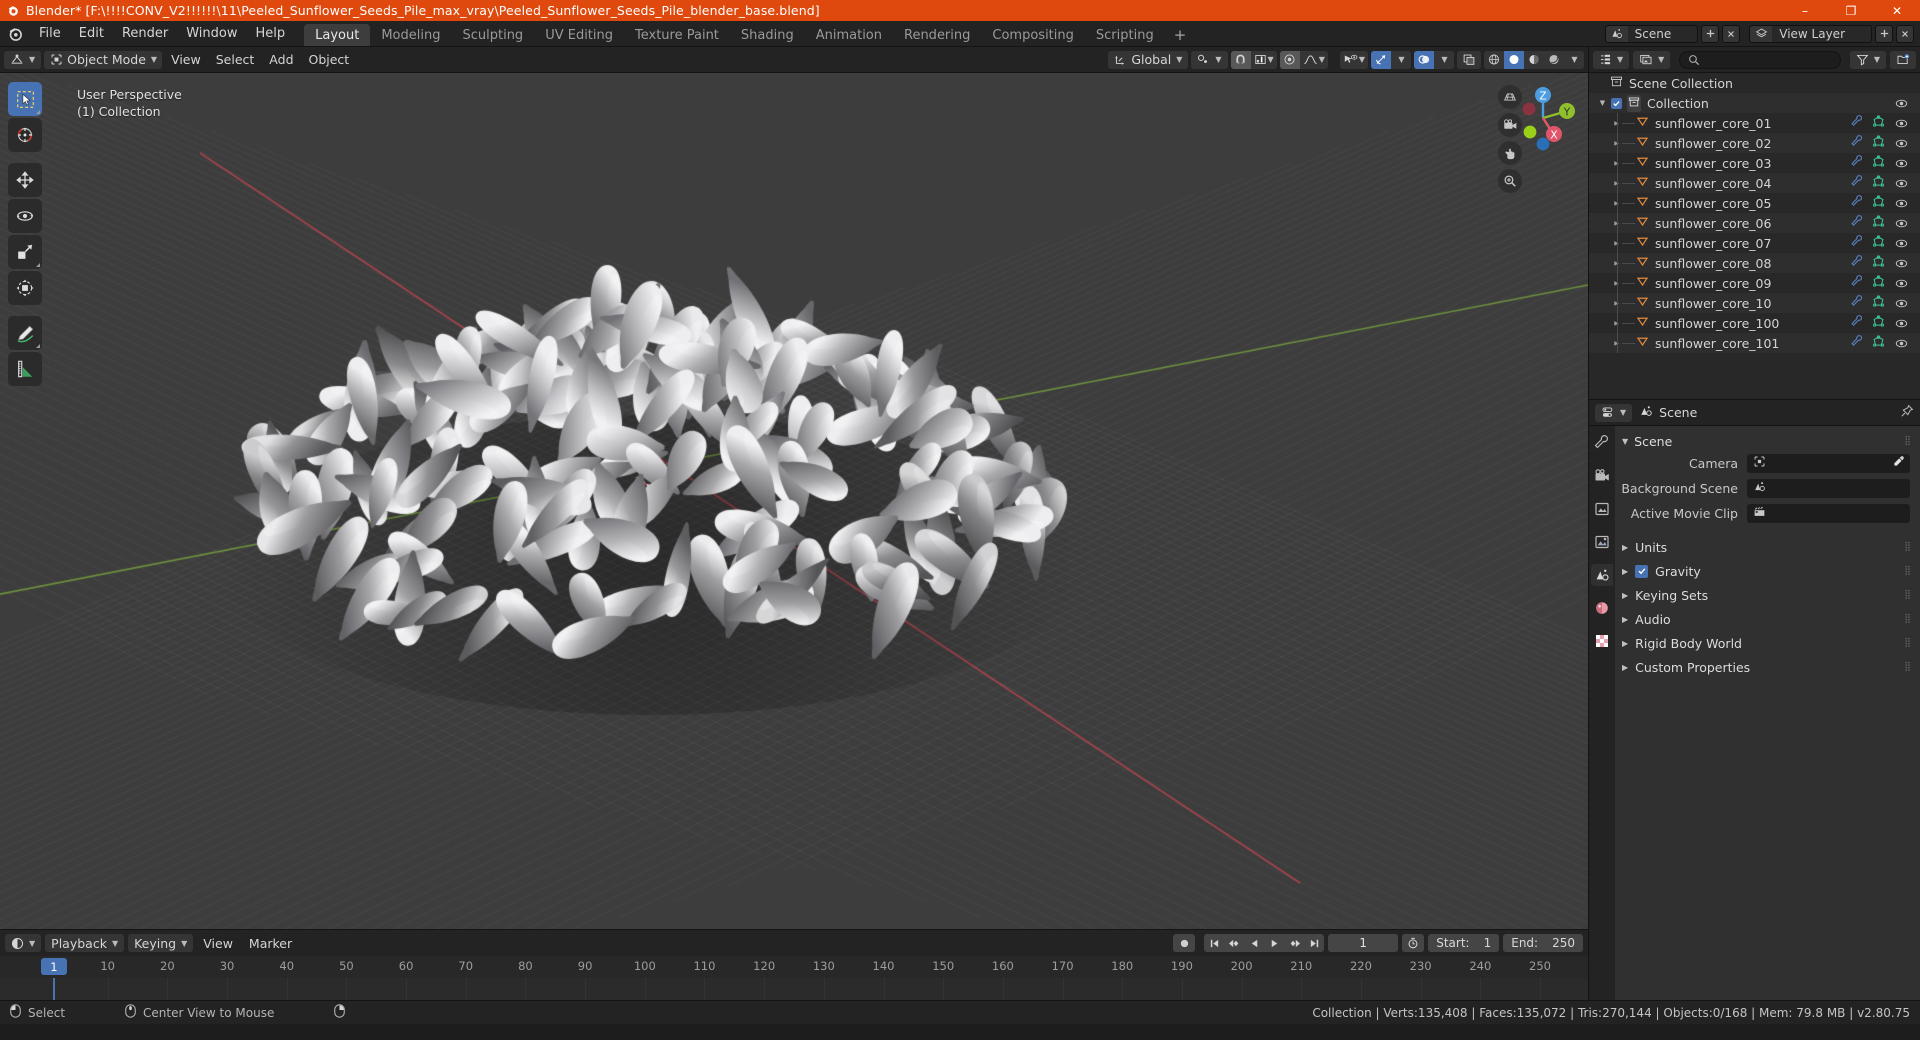 Image resolution: width=1920 pixels, height=1040 pixels. I want to click on expand-triangle-icon: ▼, so click(1602, 103).